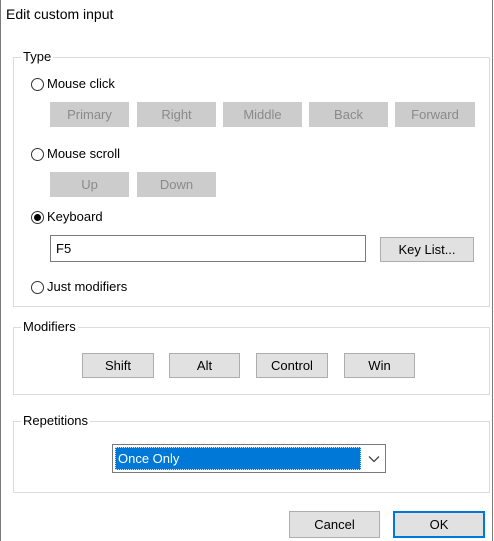 Image resolution: width=494 pixels, height=541 pixels. I want to click on scroll-up-button: Up, so click(89, 184).